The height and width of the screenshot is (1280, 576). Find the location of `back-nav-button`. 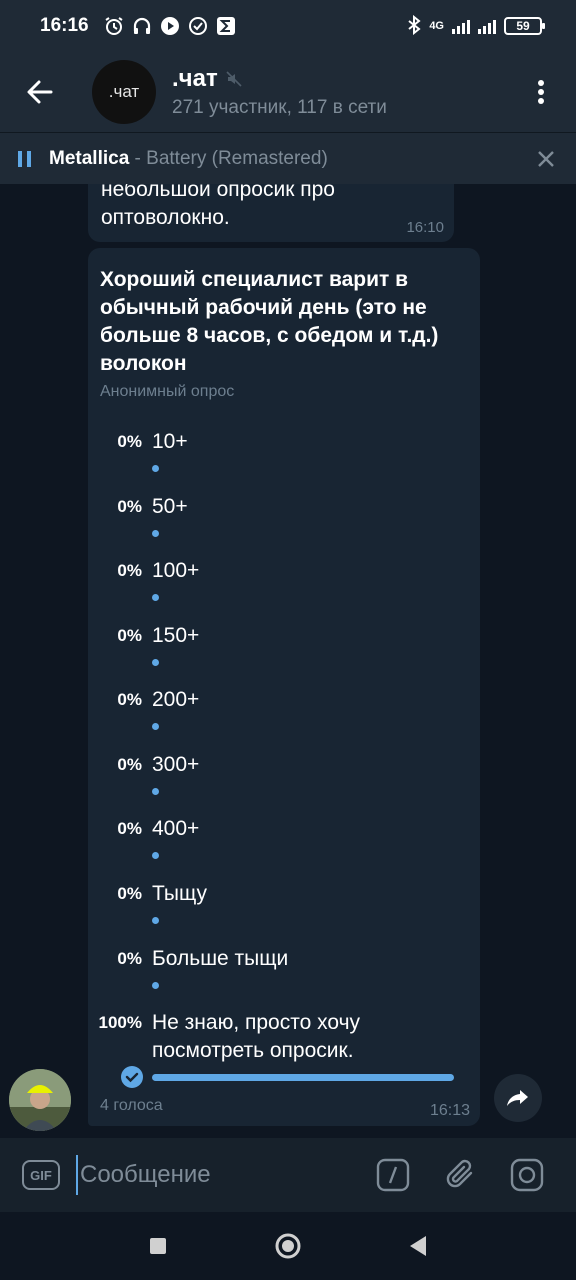

back-nav-button is located at coordinates (418, 1246).